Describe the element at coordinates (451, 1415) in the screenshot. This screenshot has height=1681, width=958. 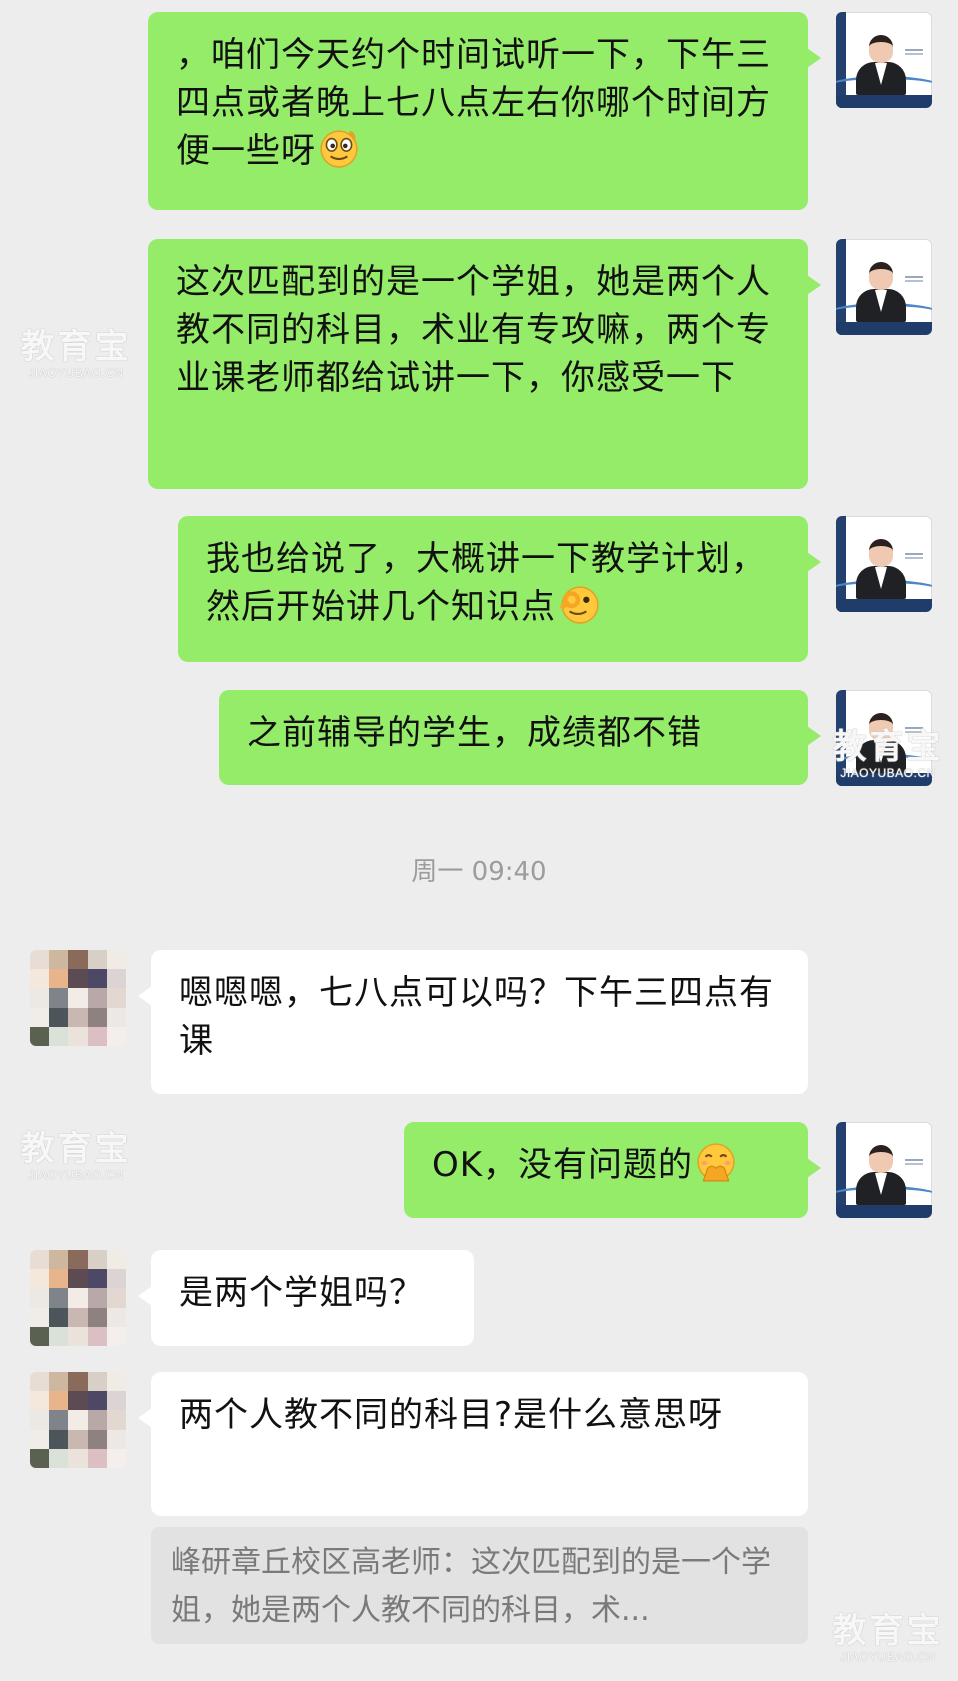
I see `message-text: 两个人教不同的科目?是什么意思呀` at that location.